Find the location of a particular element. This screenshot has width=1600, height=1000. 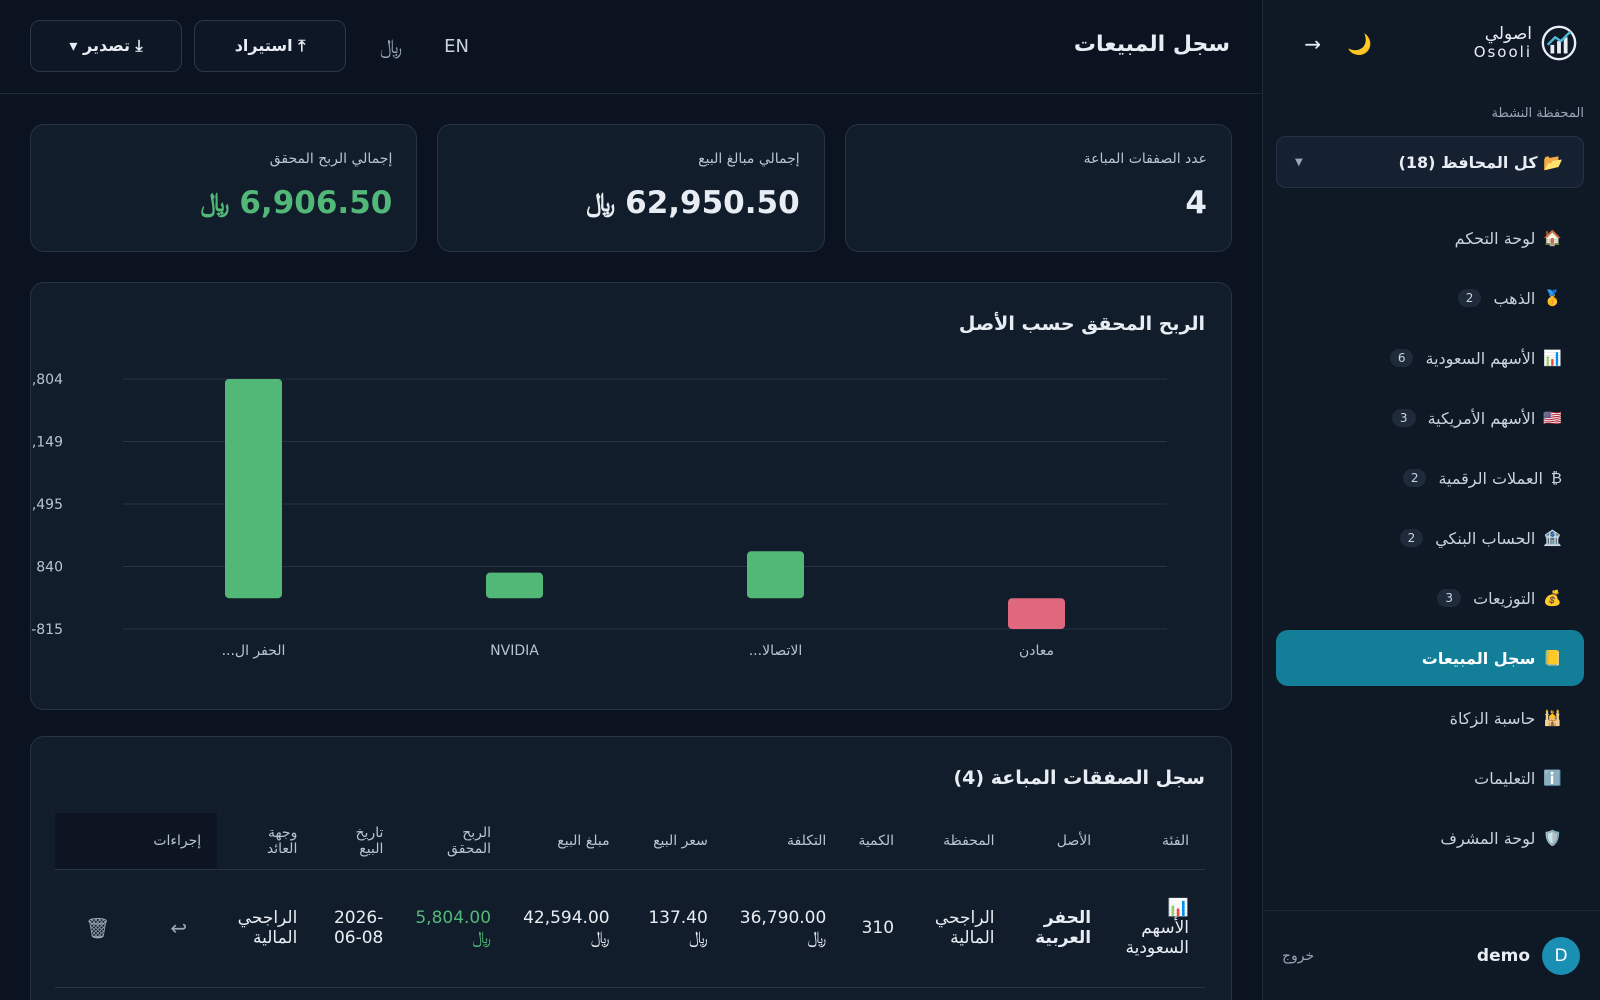

stat-card-total-sales: إجمالي مبالغ البيع 62,950.50 ﷼ is located at coordinates (631, 188).